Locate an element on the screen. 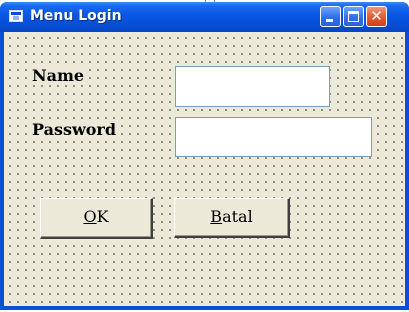 The height and width of the screenshot is (312, 409). password-label: Password is located at coordinates (74, 129).